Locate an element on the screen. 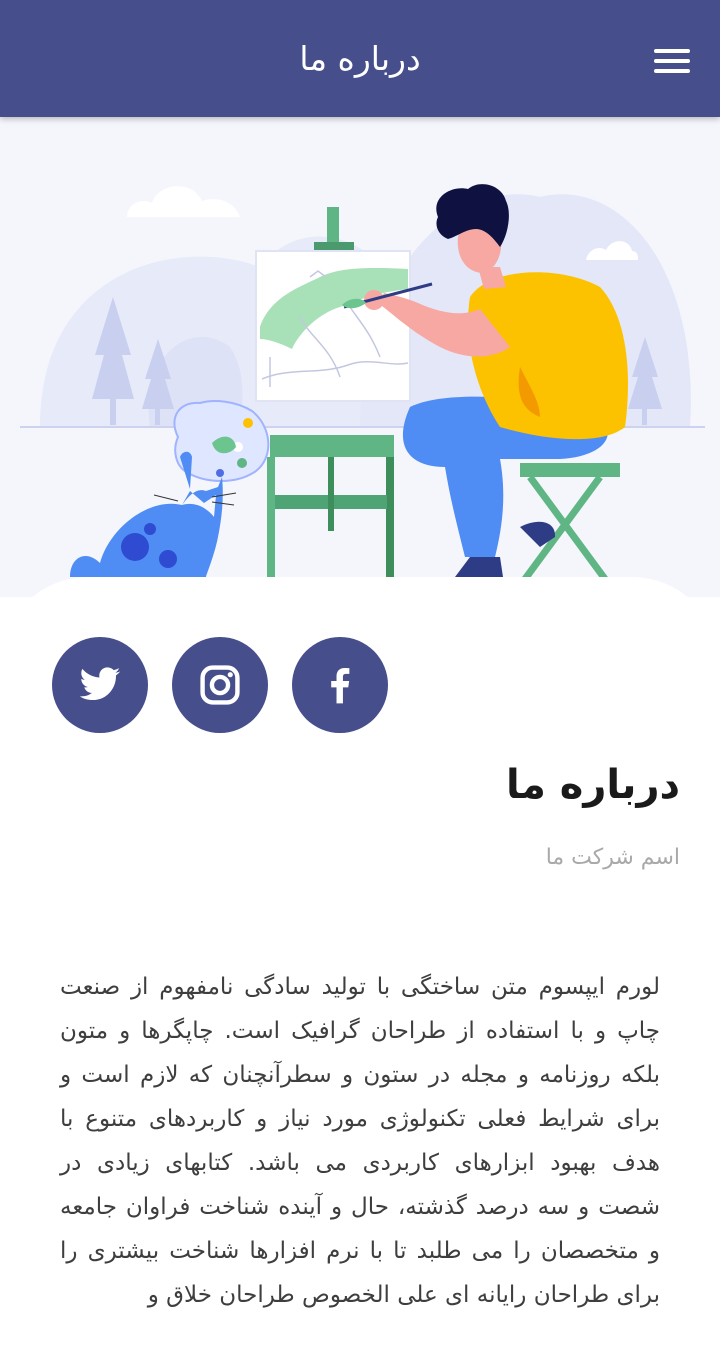 The image size is (720, 1357). about-heading: درباره ما is located at coordinates (593, 785).